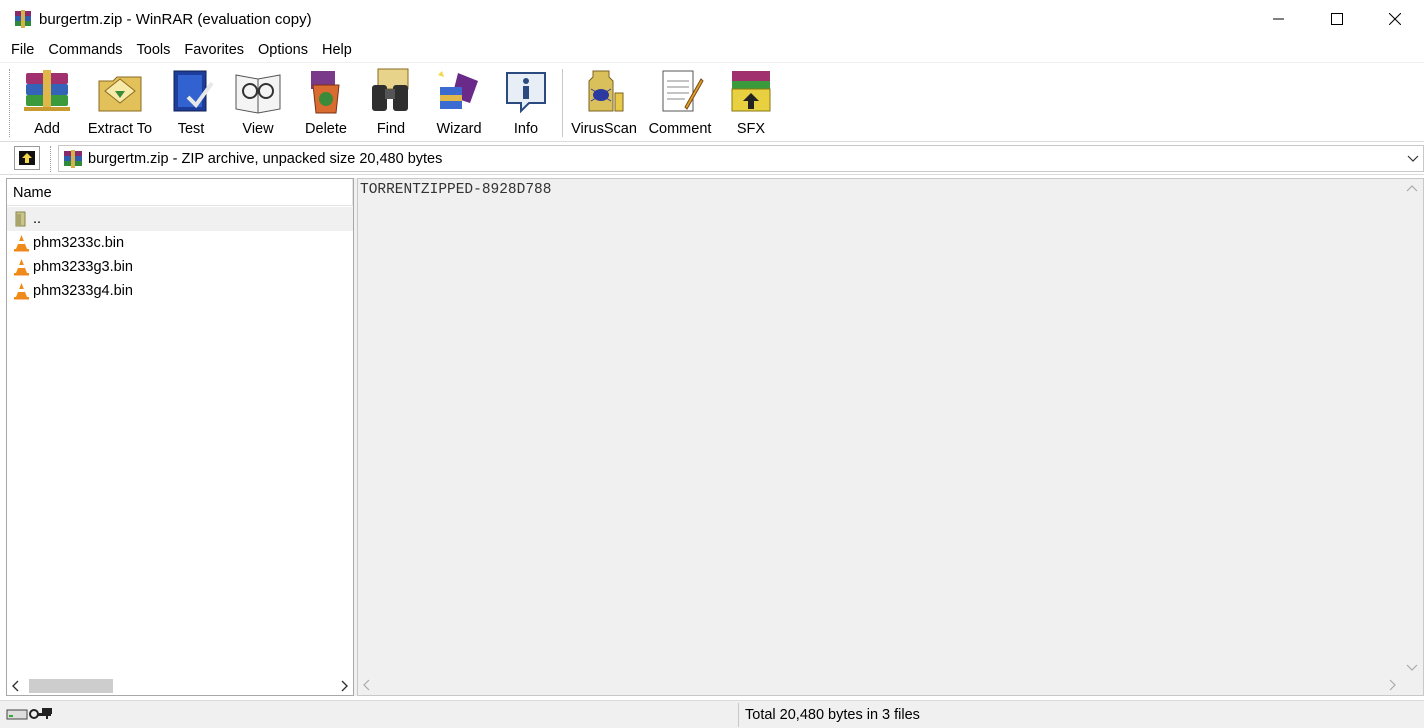 The height and width of the screenshot is (728, 1424). I want to click on test-button: Test, so click(191, 103).